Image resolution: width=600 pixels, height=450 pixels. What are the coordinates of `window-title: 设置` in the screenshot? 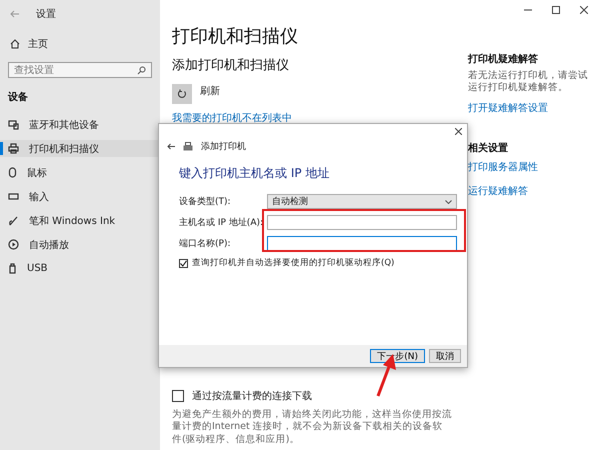 It's located at (46, 14).